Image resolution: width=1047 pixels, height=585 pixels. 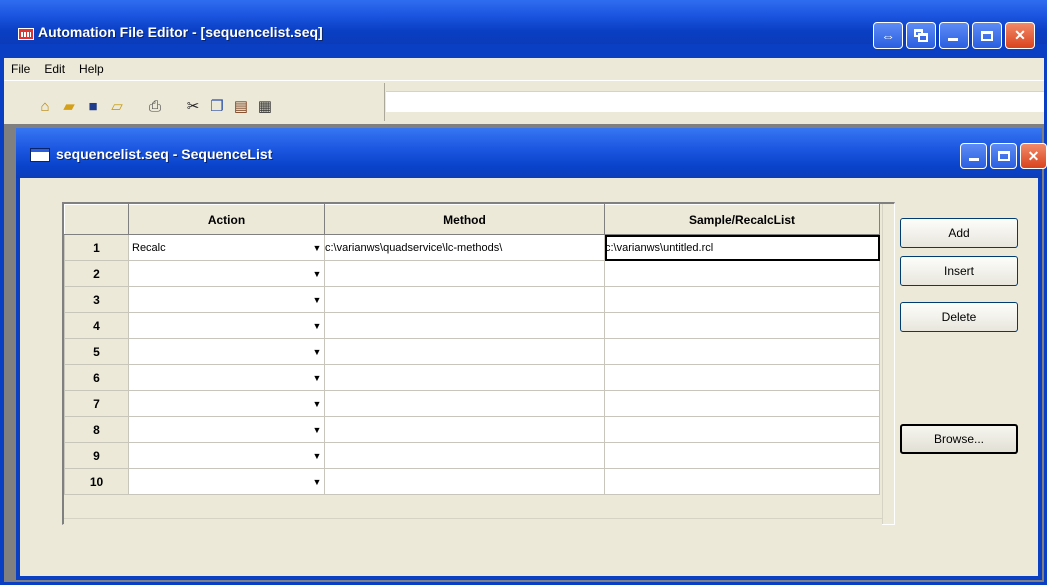 What do you see at coordinates (96, 481) in the screenshot?
I see `row-number: 10` at bounding box center [96, 481].